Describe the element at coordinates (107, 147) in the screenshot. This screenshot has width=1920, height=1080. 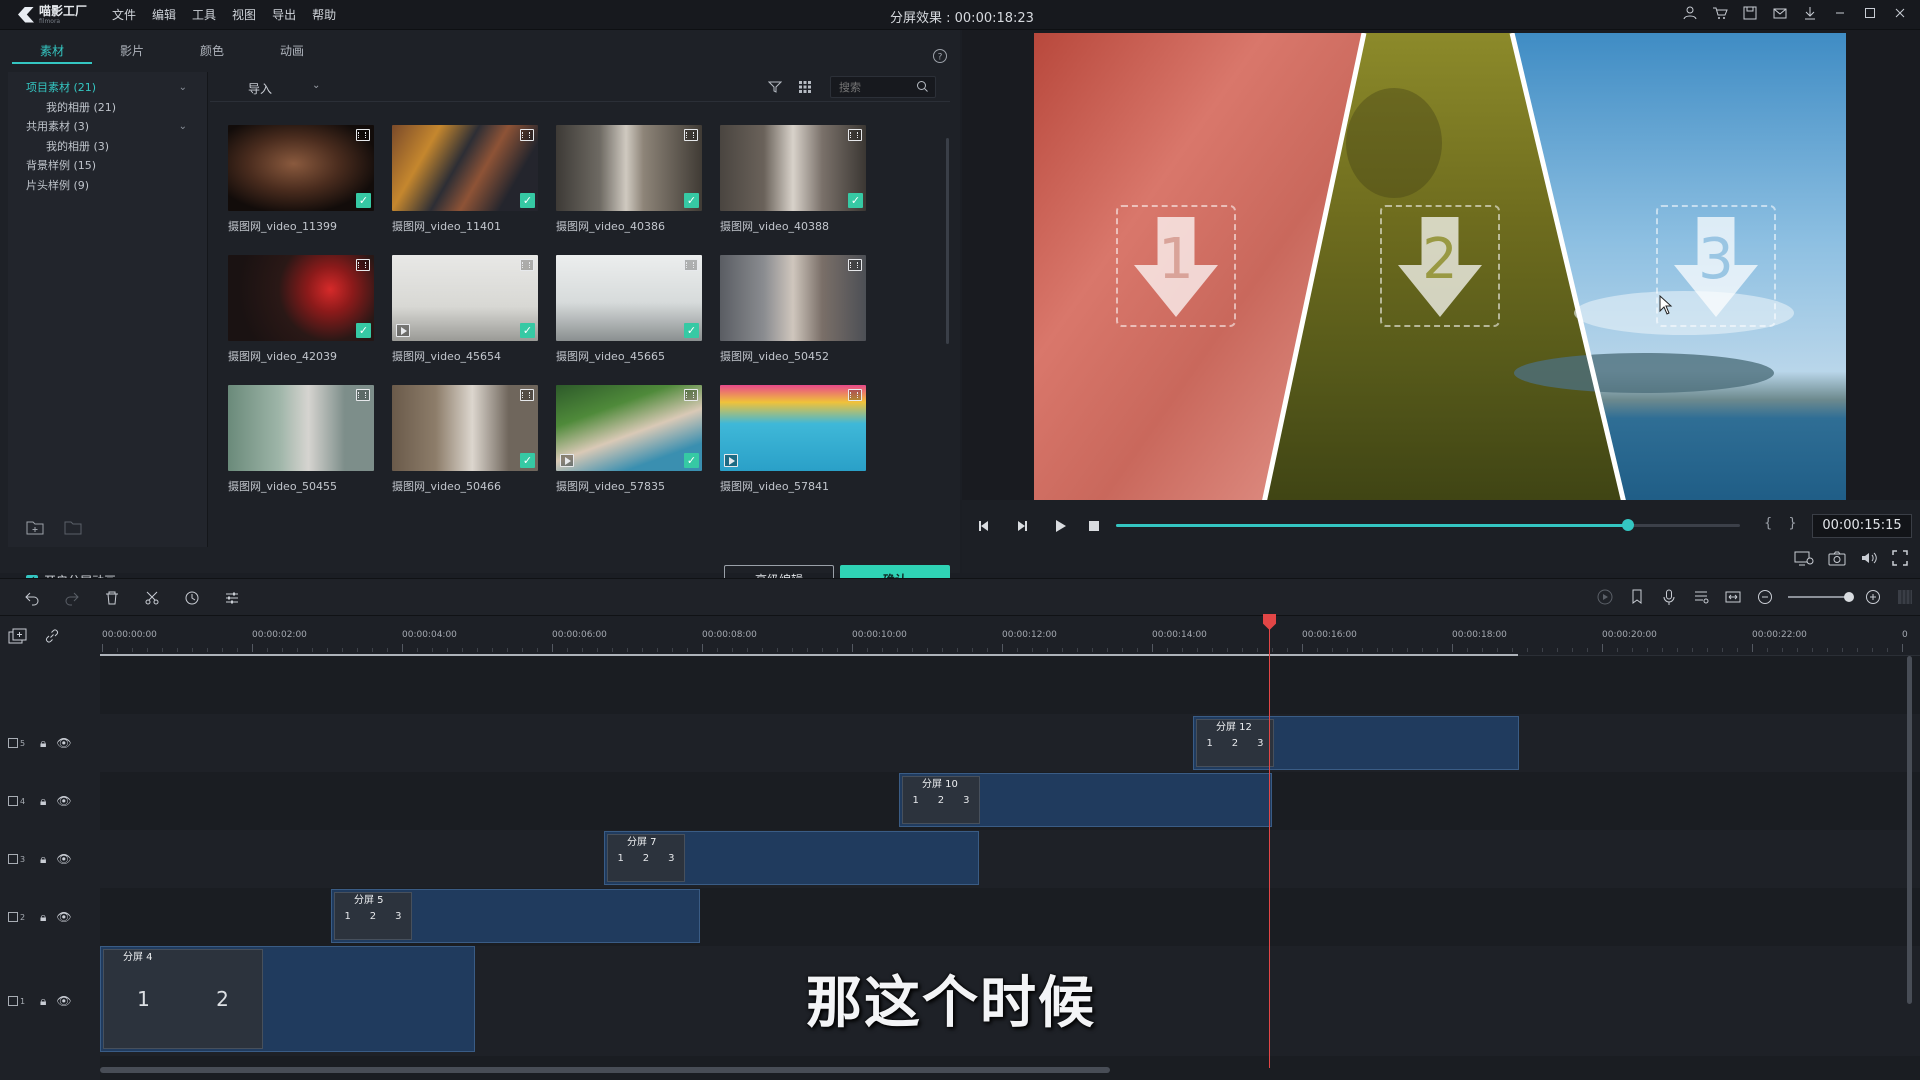
I see `tree-item-shared-album: 我的相册 (3)` at that location.